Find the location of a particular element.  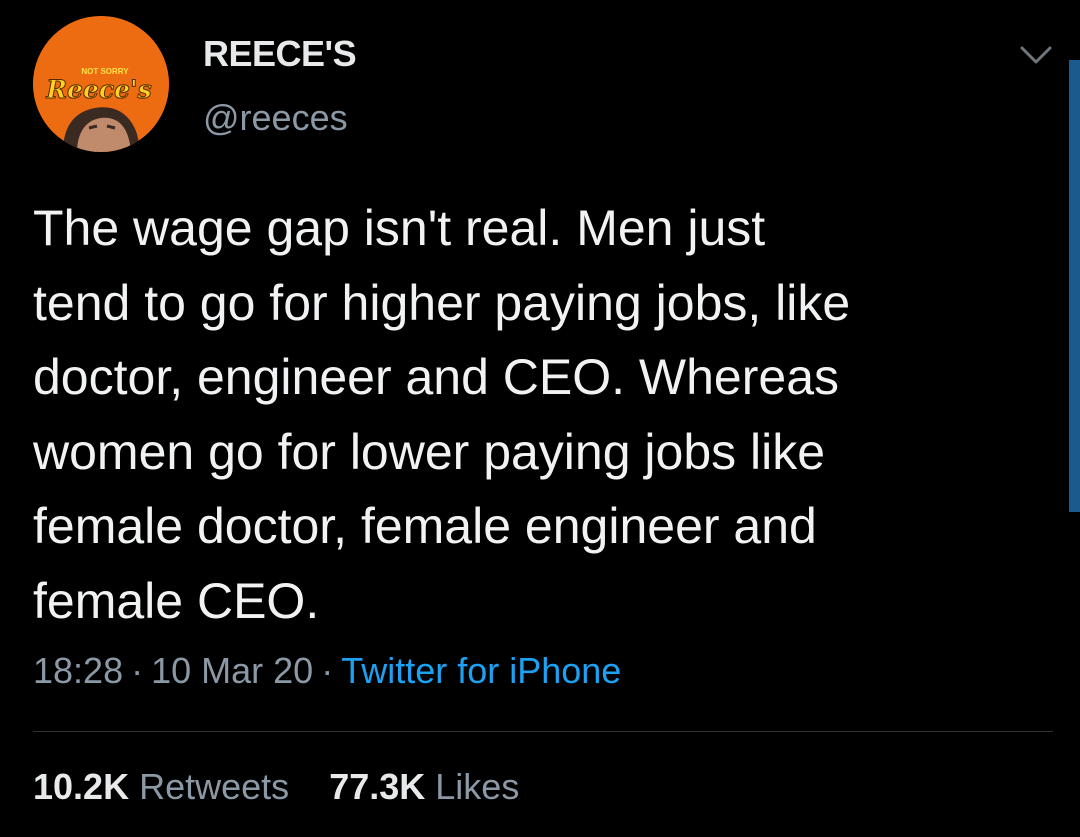

avatar: NOT SORRY Reece's is located at coordinates (101, 84).